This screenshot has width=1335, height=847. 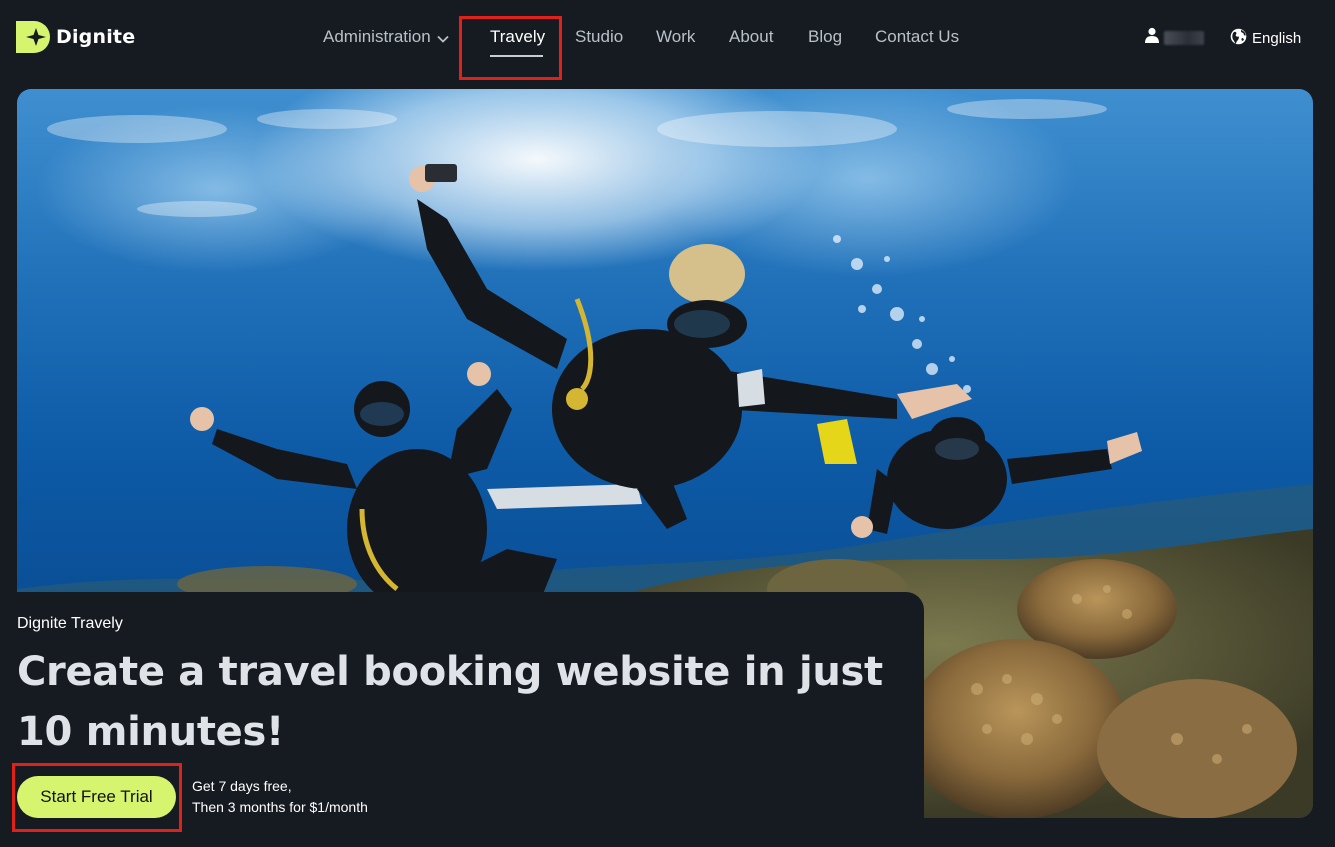 I want to click on nav-item-label: Studio, so click(x=599, y=36).